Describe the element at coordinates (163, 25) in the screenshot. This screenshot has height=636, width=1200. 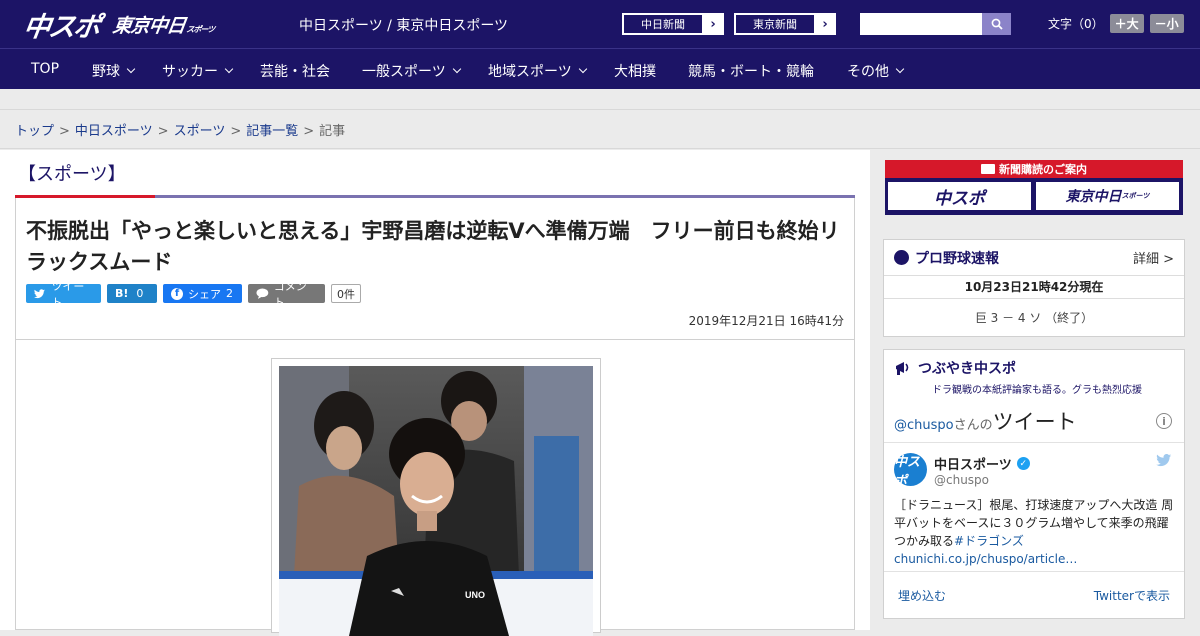
I see `logo-tokyo-chunichi: 東京中日スポーツ` at that location.